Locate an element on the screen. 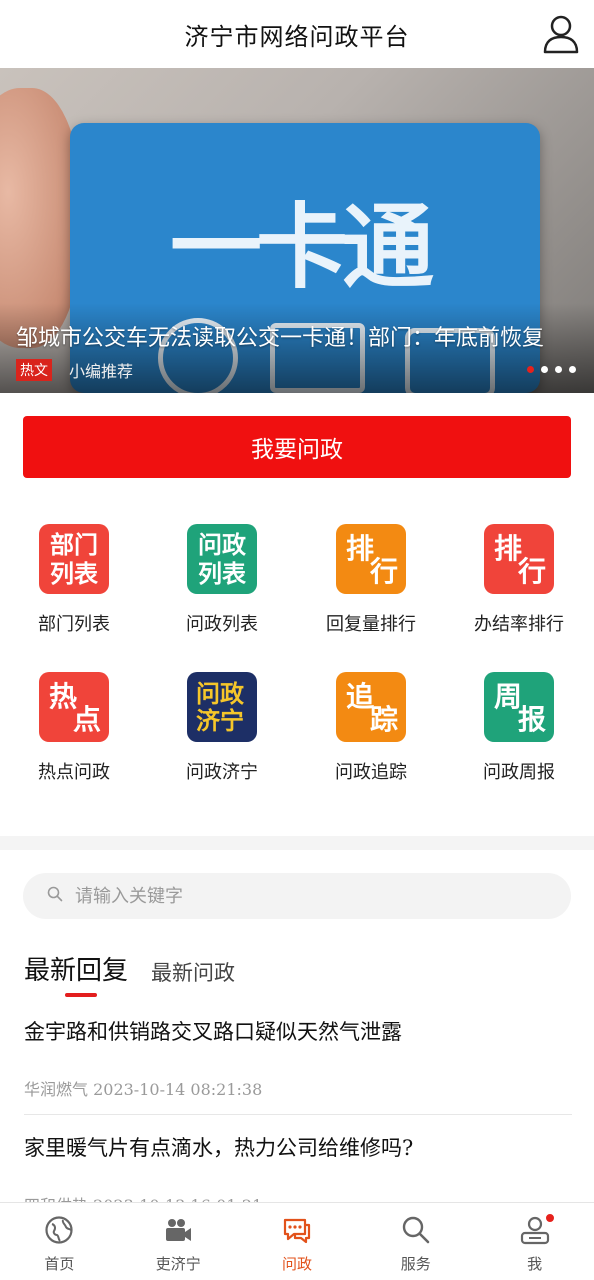 This screenshot has width=594, height=1280. item-title: 金宇路和供销路交叉路口疑似天然气泄露 is located at coordinates (213, 1032).